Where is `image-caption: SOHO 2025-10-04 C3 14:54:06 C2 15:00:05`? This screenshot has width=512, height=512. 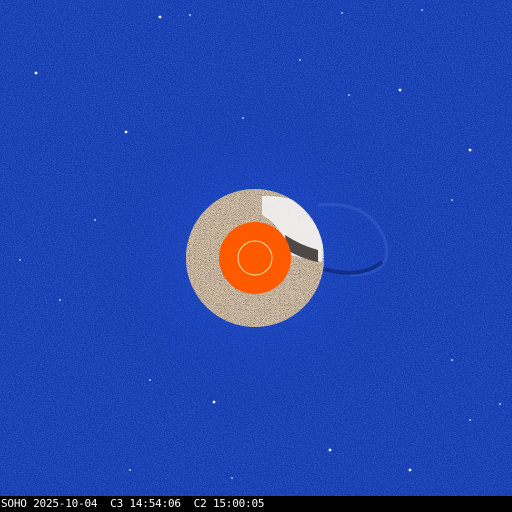 image-caption: SOHO 2025-10-04 C3 14:54:06 C2 15:00:05 is located at coordinates (133, 503).